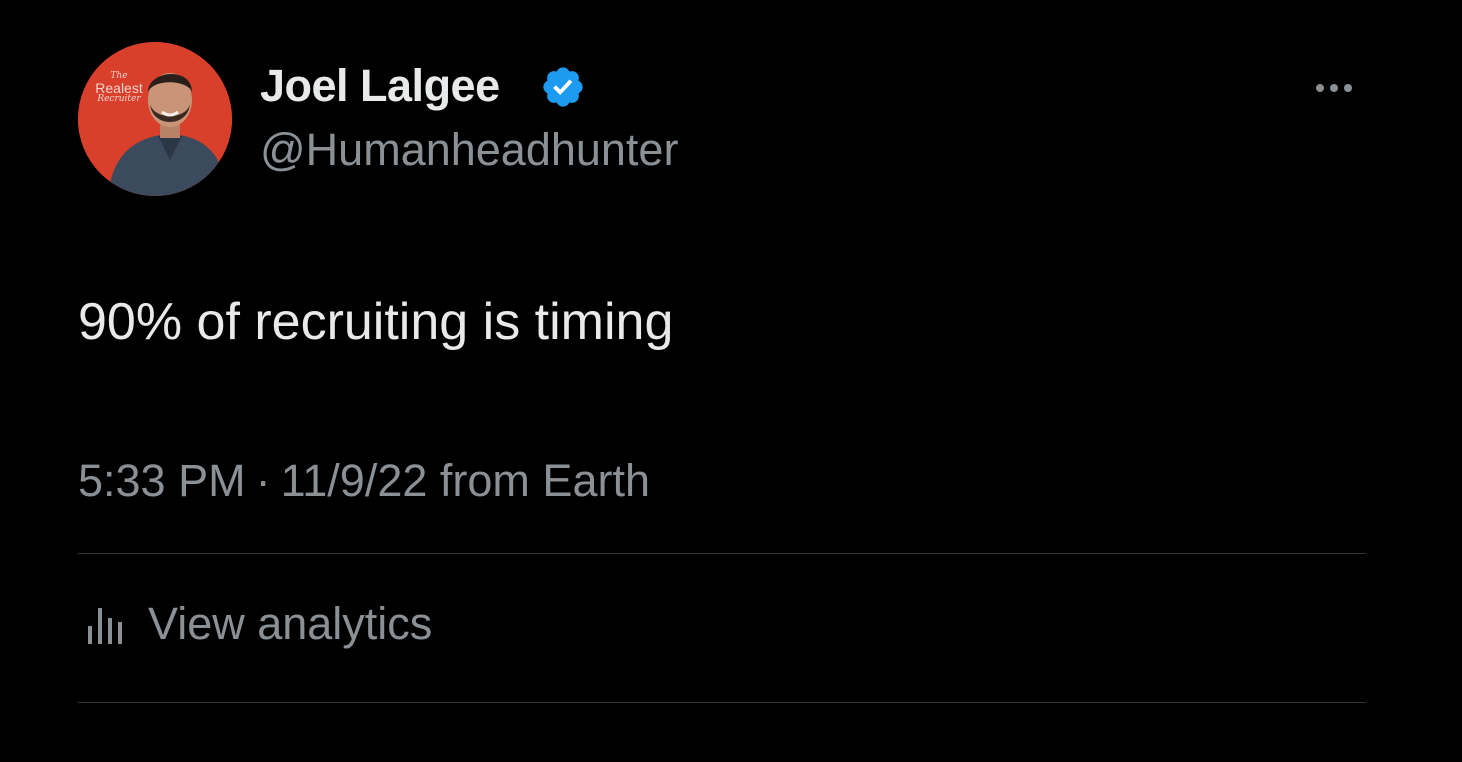  What do you see at coordinates (544, 480) in the screenshot?
I see `tweet-source: from Earth` at bounding box center [544, 480].